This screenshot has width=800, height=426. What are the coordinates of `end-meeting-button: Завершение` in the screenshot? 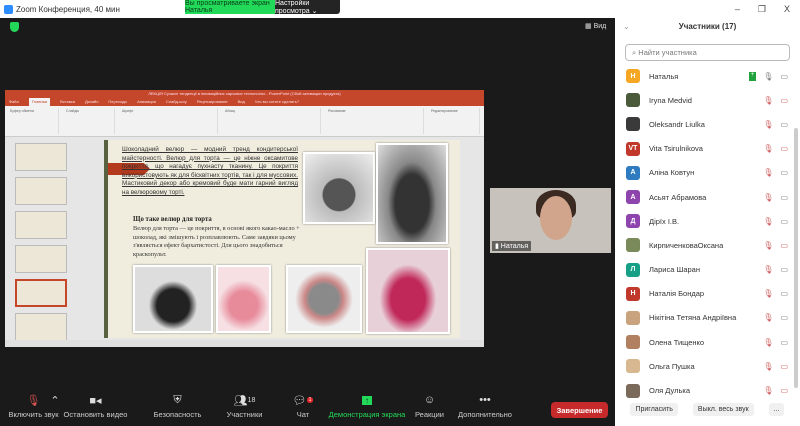 It's located at (579, 410).